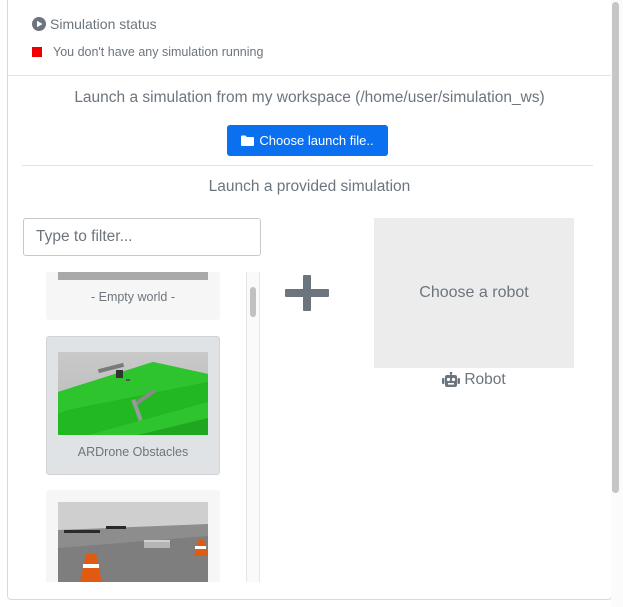 The width and height of the screenshot is (623, 607). What do you see at coordinates (316, 140) in the screenshot?
I see `choose-launch-file-label: Choose launch file..` at bounding box center [316, 140].